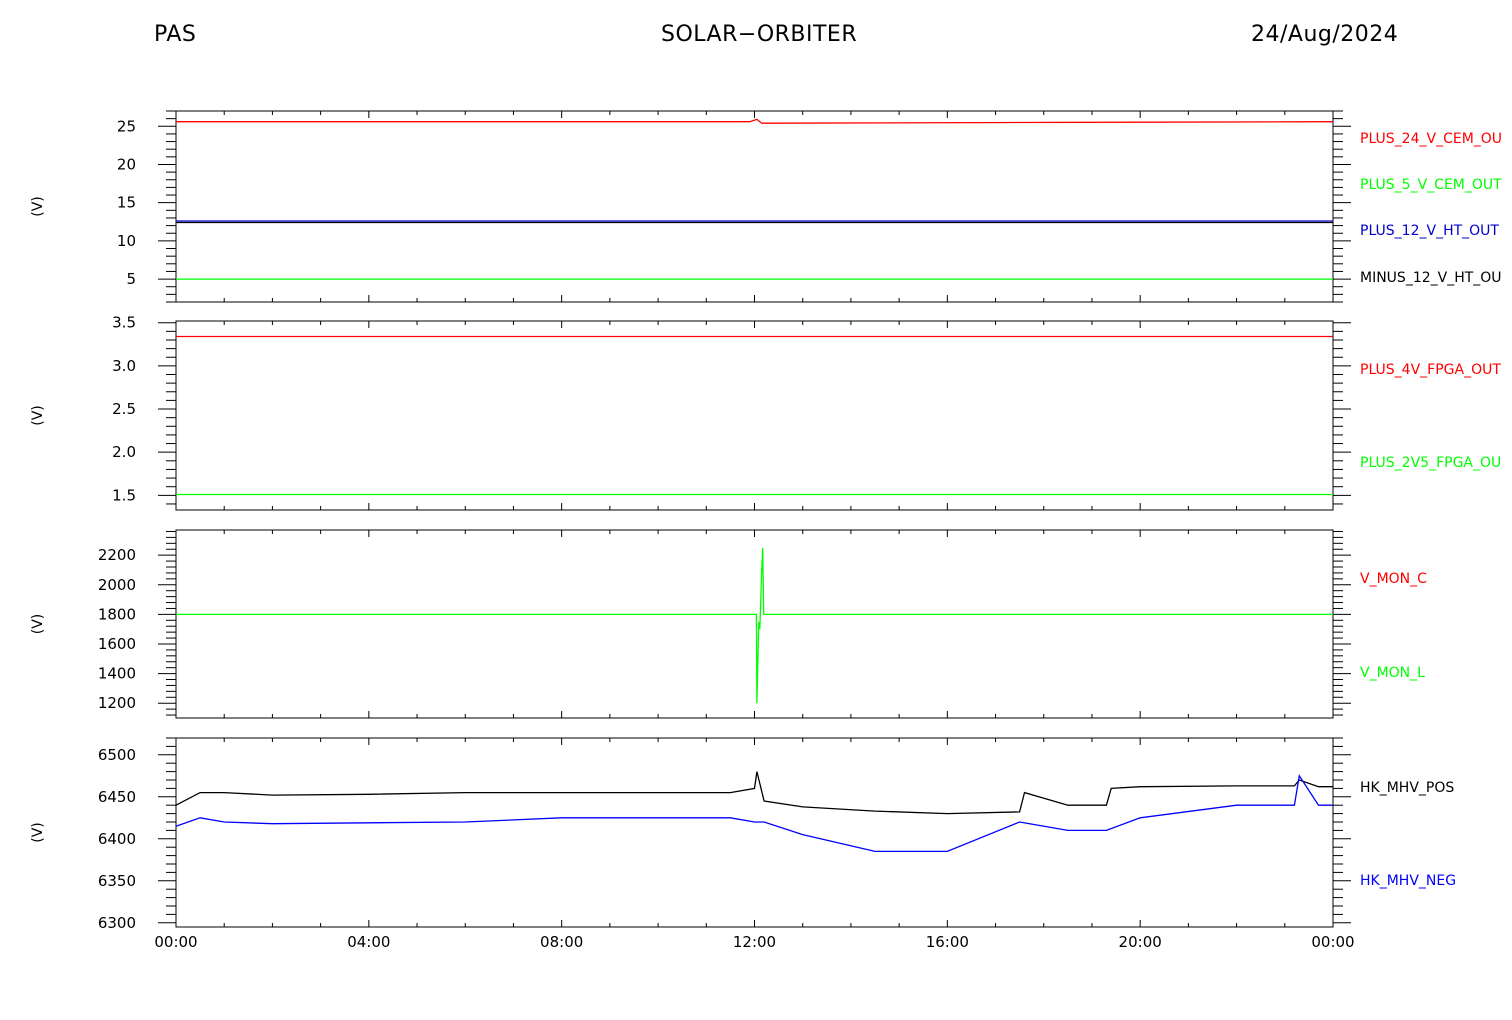  I want to click on y-tick-label: 6300, so click(117, 923).